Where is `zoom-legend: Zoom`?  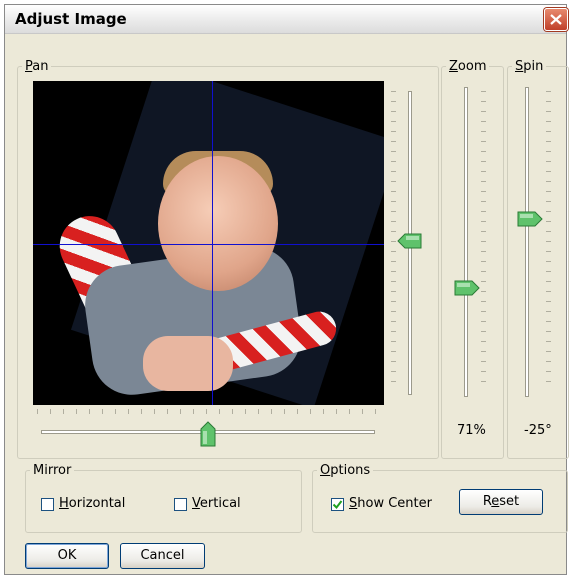
zoom-legend: Zoom is located at coordinates (468, 66).